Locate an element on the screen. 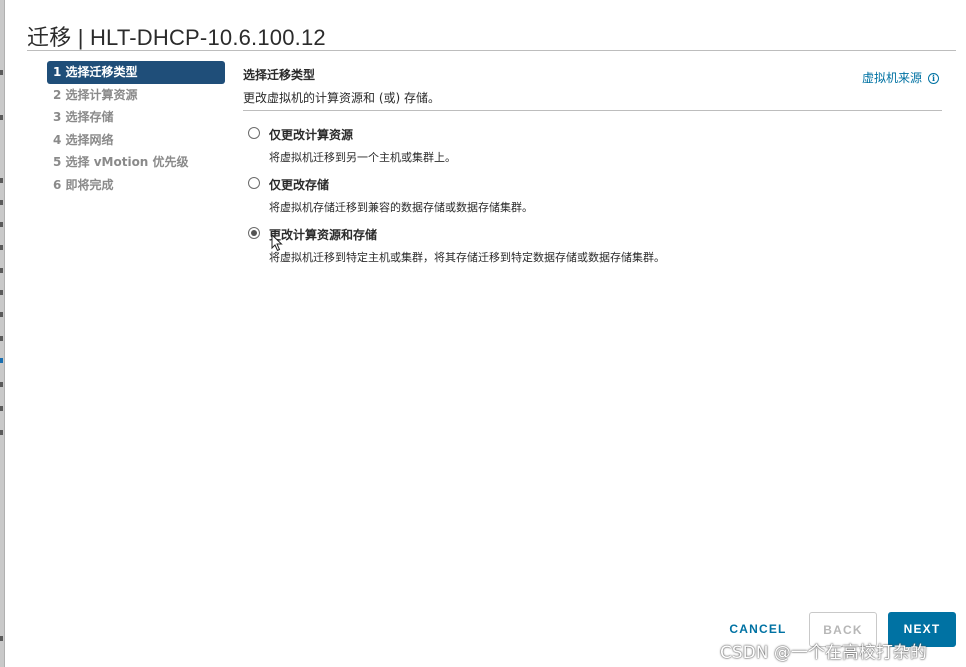 The image size is (966, 667). option-label: 仅更改计算资源 is located at coordinates (311, 134).